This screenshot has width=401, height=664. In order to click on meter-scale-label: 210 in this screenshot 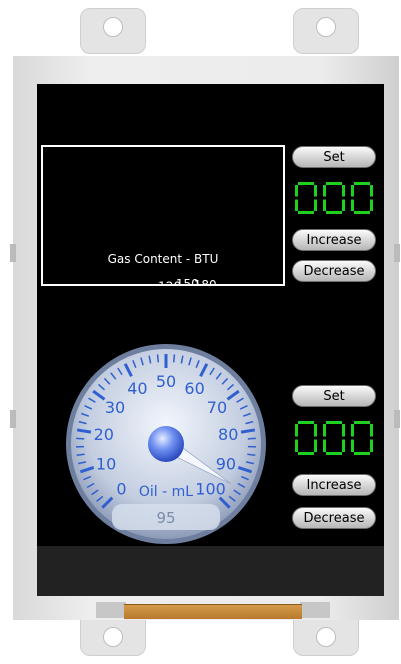, I will do `click(222, 283)`.